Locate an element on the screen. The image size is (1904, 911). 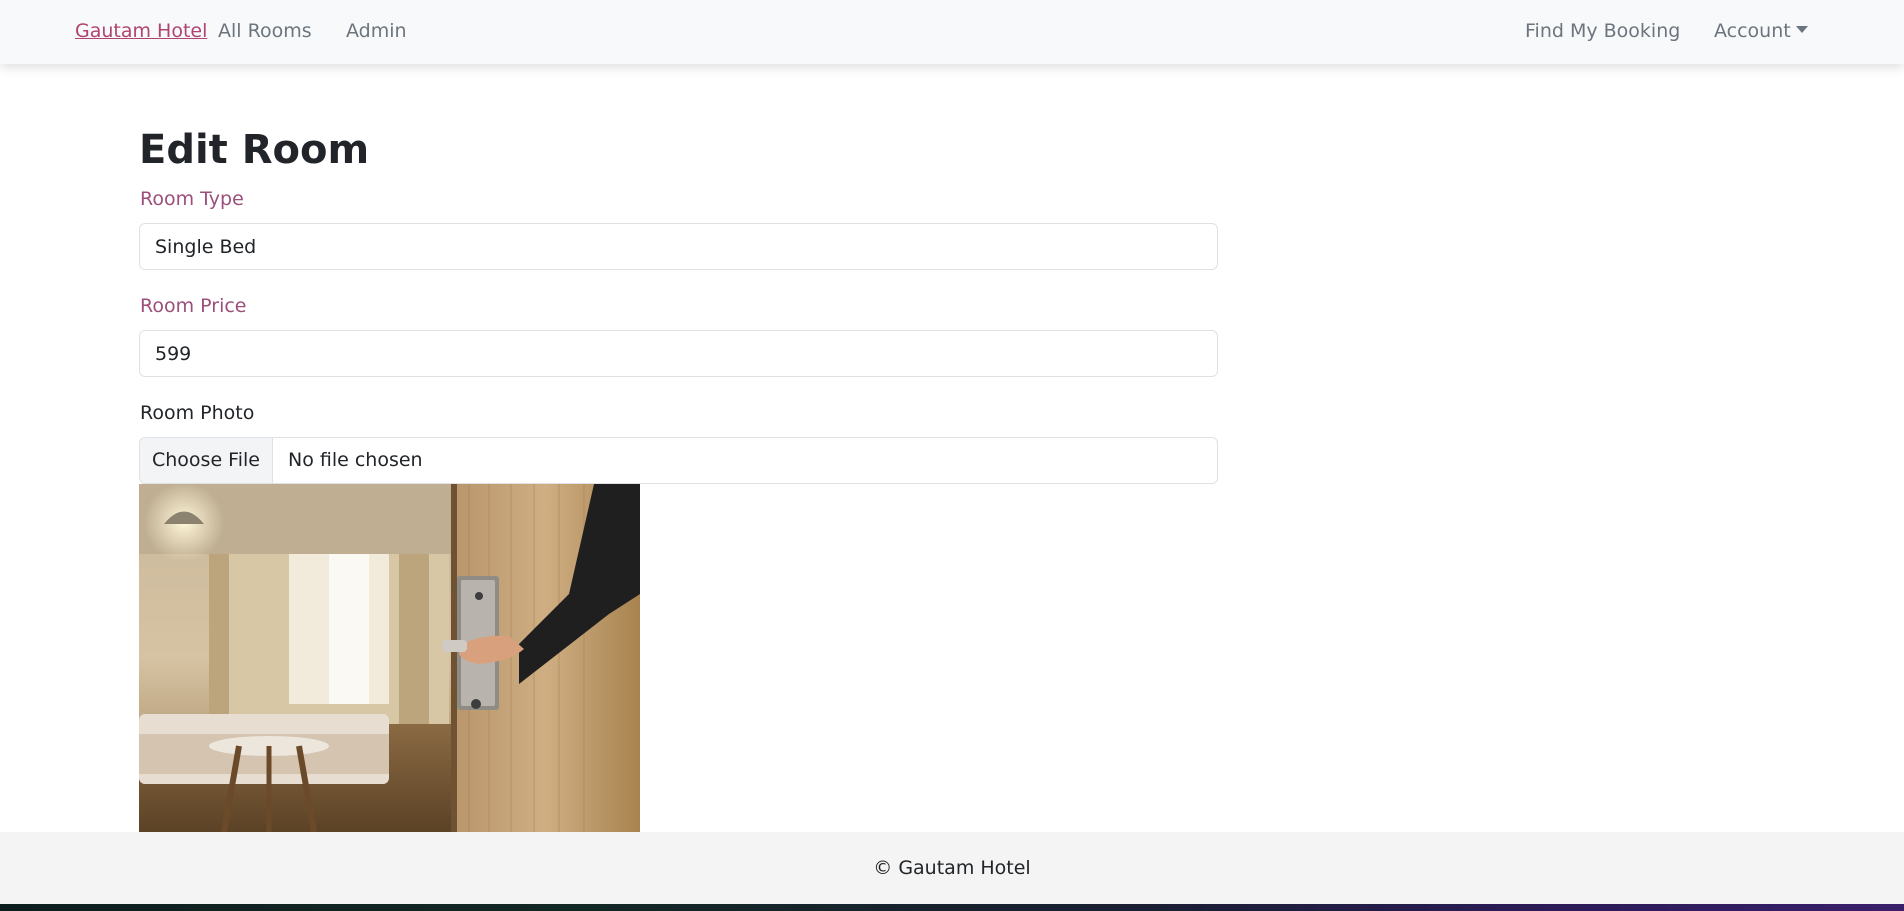
footer-copyright: © Gautam Hotel is located at coordinates (952, 868).